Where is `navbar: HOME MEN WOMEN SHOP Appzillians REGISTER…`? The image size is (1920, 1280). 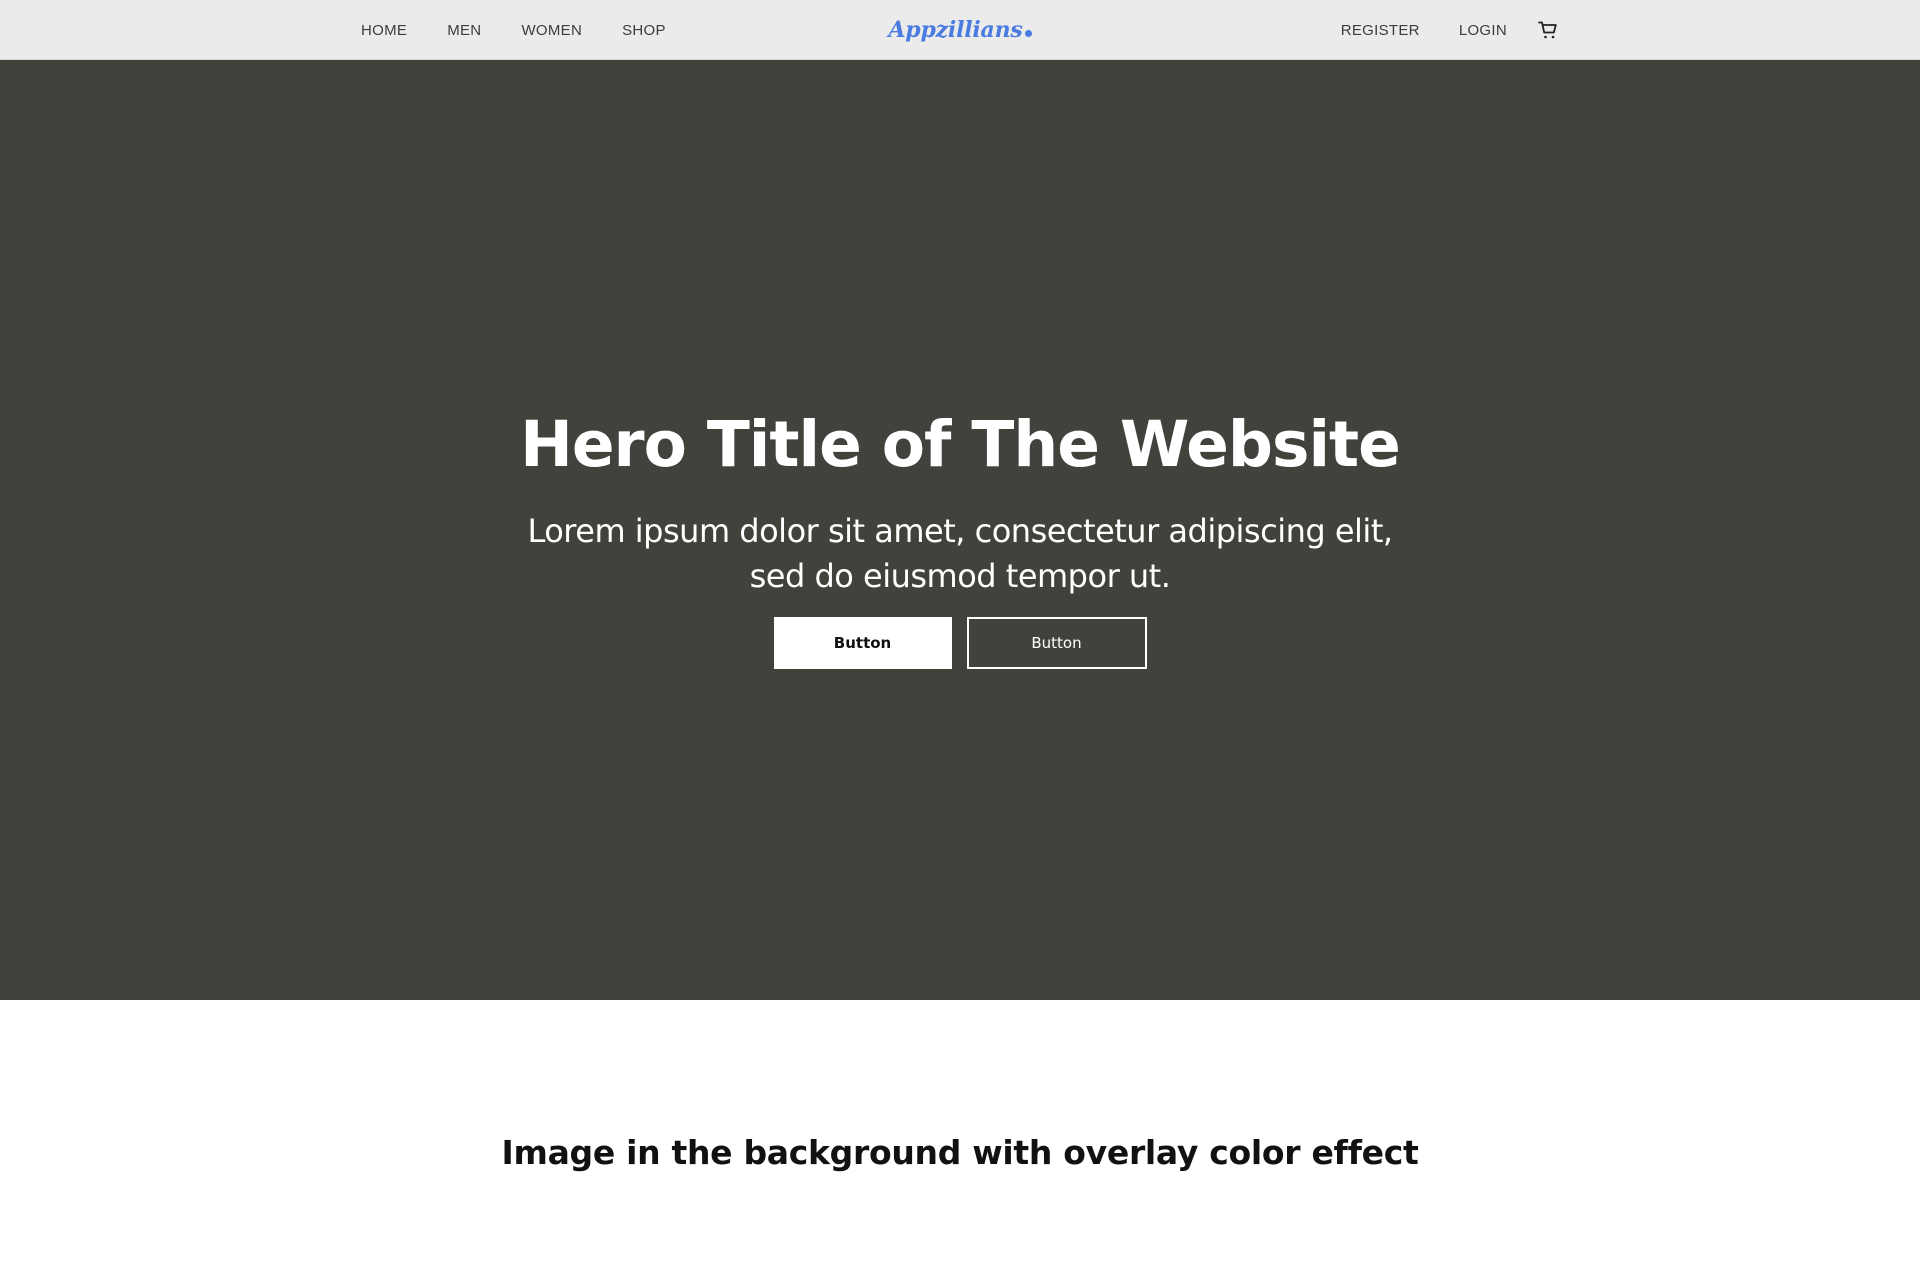 navbar: HOME MEN WOMEN SHOP Appzillians REGISTER… is located at coordinates (960, 30).